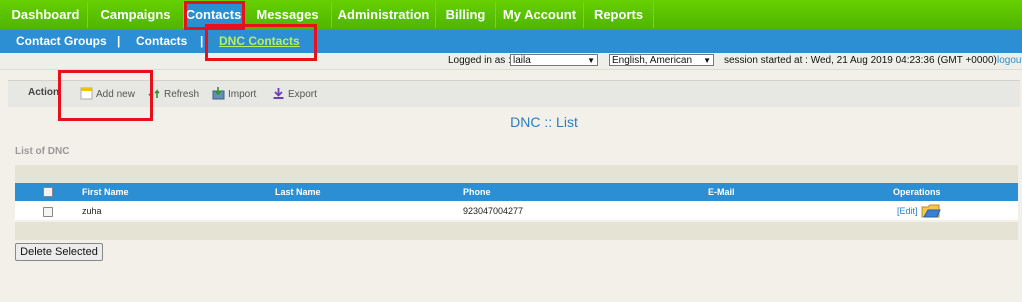 This screenshot has width=1022, height=302. I want to click on table-row: zuha 923047004277 [Edit], so click(516, 210).